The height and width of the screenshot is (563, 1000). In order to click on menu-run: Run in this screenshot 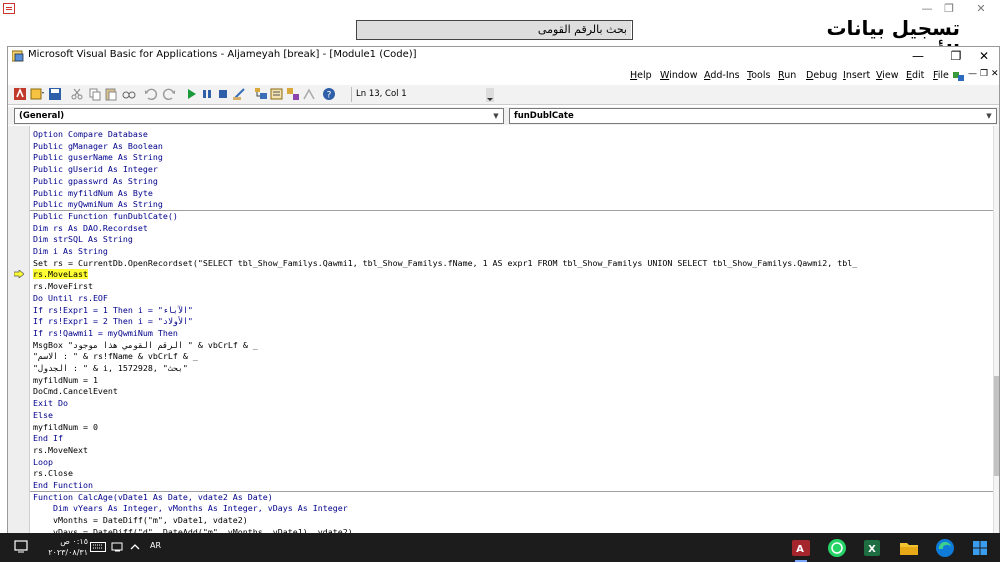, I will do `click(787, 75)`.